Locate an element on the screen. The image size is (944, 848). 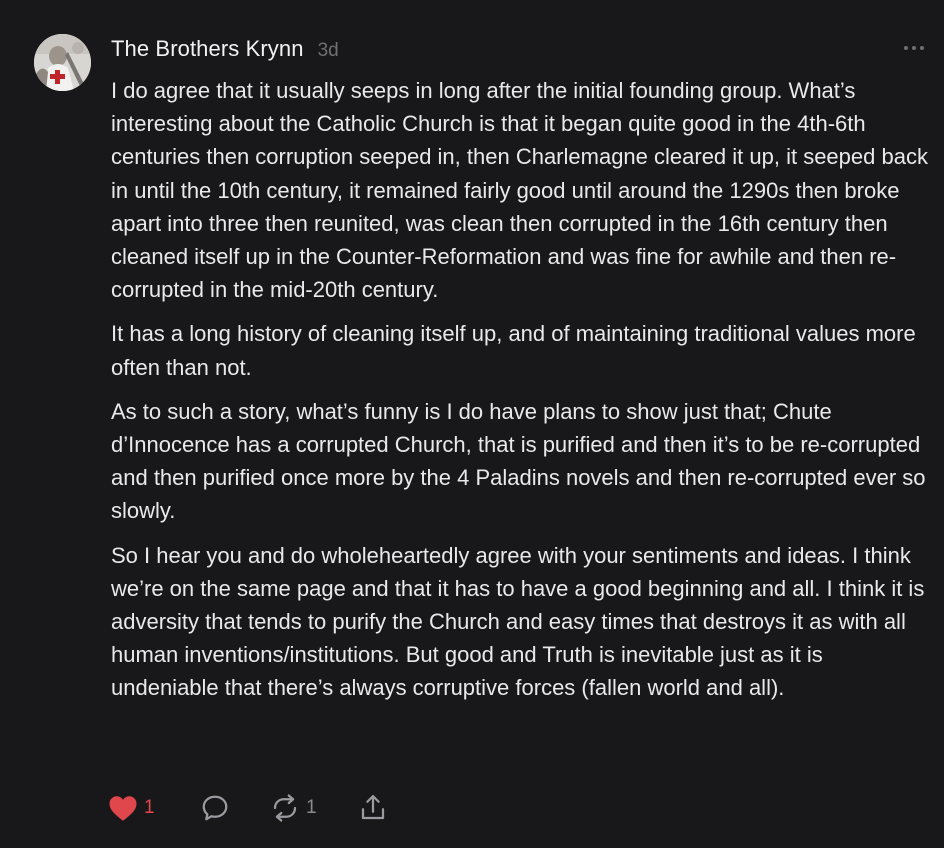
avatar-image is located at coordinates (62, 62).